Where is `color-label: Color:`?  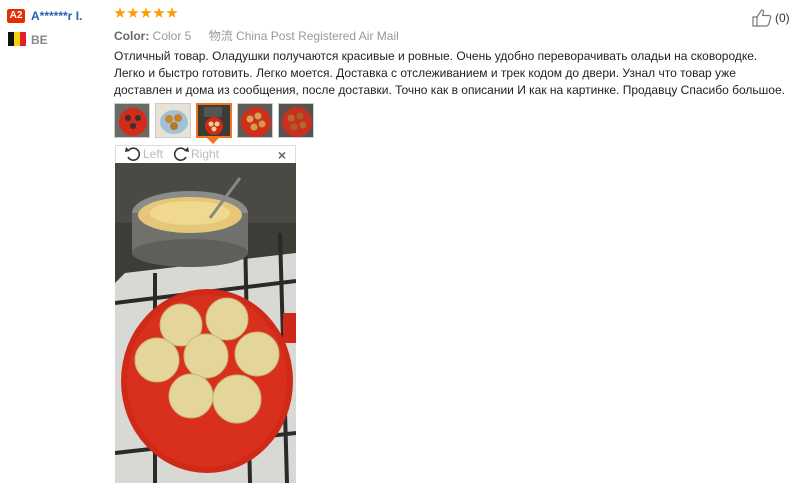 color-label: Color: is located at coordinates (132, 36).